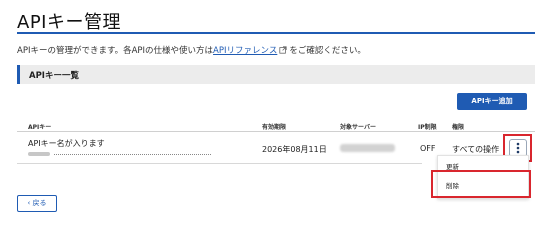 The image size is (550, 240). Describe the element at coordinates (427, 127) in the screenshot. I see `column-header-ip: IP制限` at that location.